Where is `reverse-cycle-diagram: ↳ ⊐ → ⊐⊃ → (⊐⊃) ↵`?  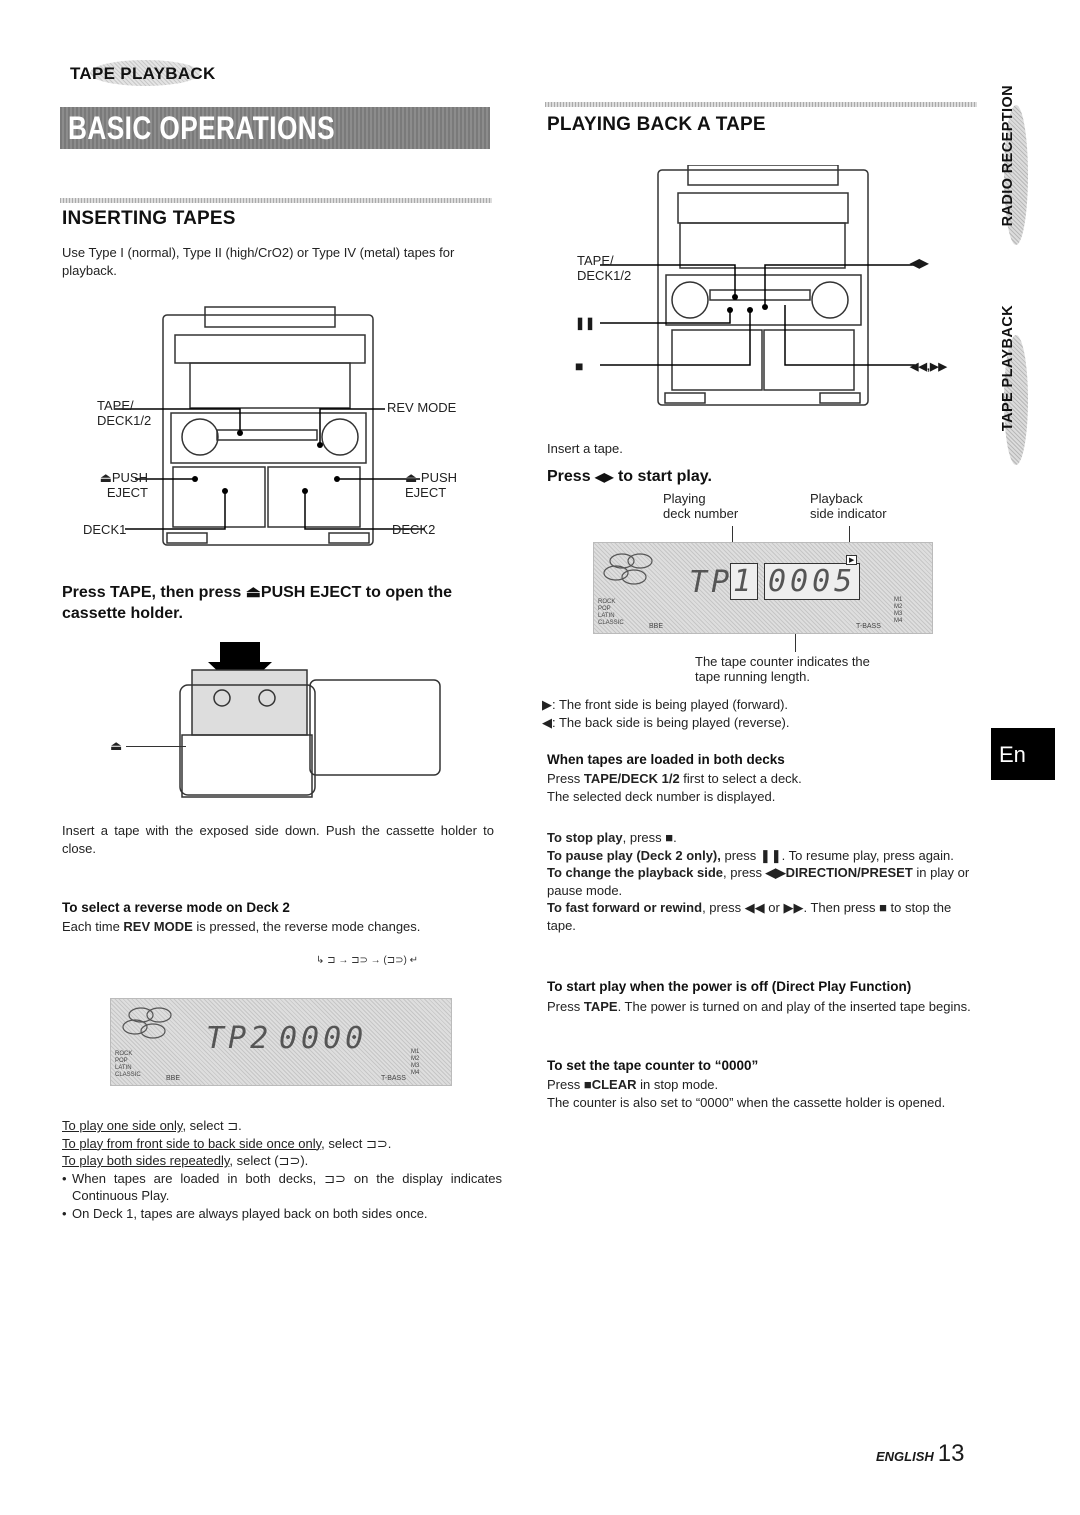
reverse-cycle-diagram: ↳ ⊐ → ⊐⊃ → (⊐⊃) ↵ is located at coordinates (367, 960).